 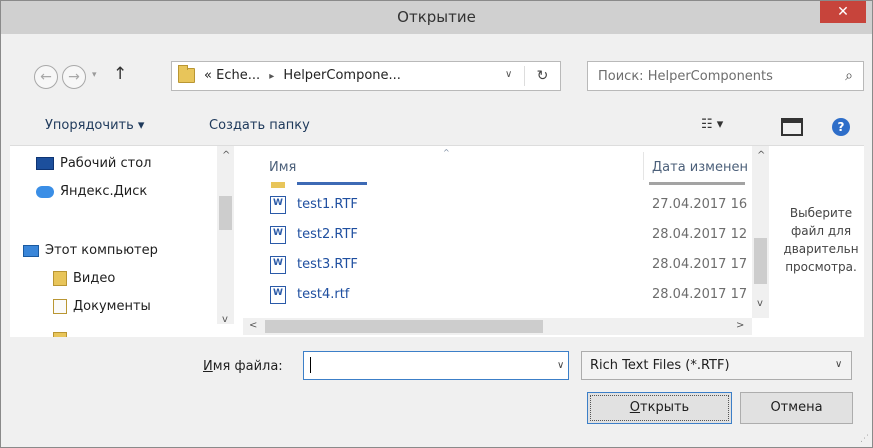 What do you see at coordinates (282, 167) in the screenshot?
I see `column-header-name: Имя` at bounding box center [282, 167].